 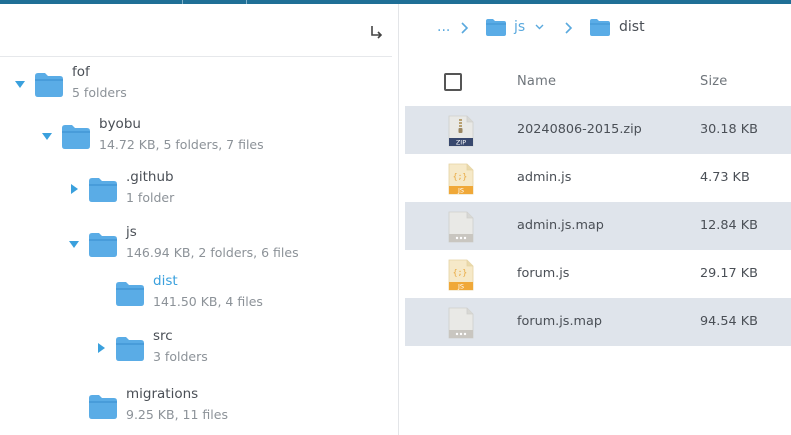 I want to click on tree-node-github: .github 1 folder, so click(x=196, y=185).